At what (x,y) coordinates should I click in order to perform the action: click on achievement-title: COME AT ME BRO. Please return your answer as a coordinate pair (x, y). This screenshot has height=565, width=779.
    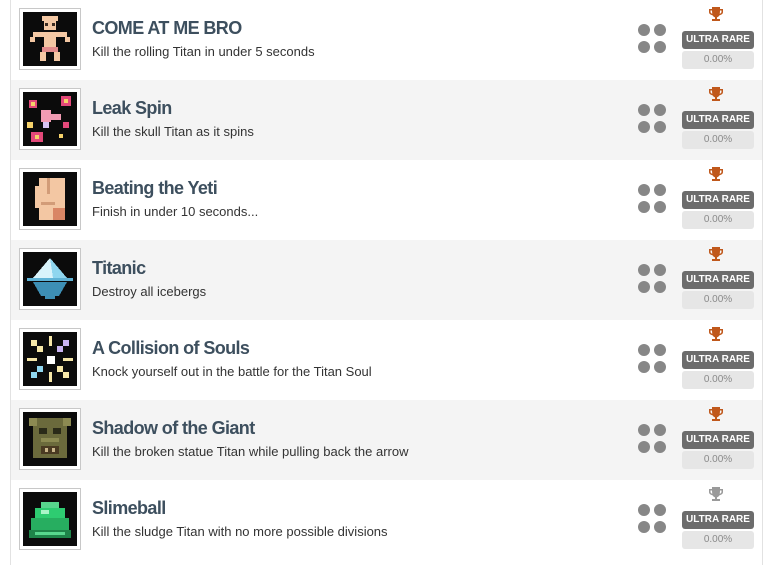
    Looking at the image, I should click on (167, 28).